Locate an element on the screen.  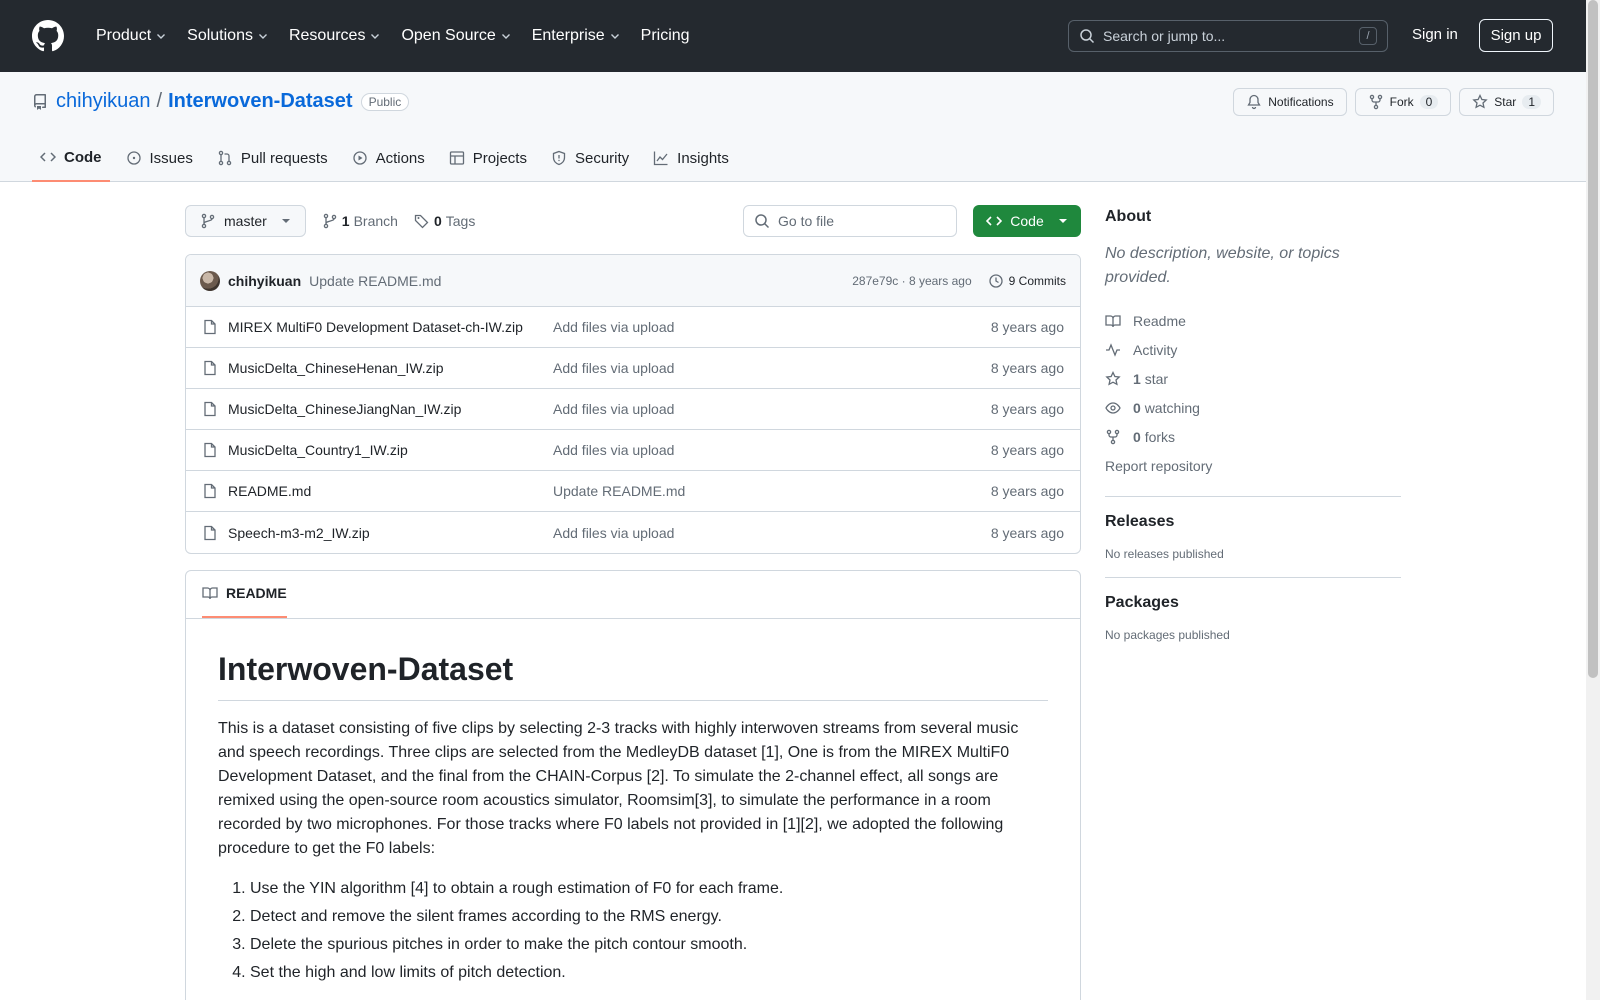
branch-count-label: Branch is located at coordinates (375, 221).